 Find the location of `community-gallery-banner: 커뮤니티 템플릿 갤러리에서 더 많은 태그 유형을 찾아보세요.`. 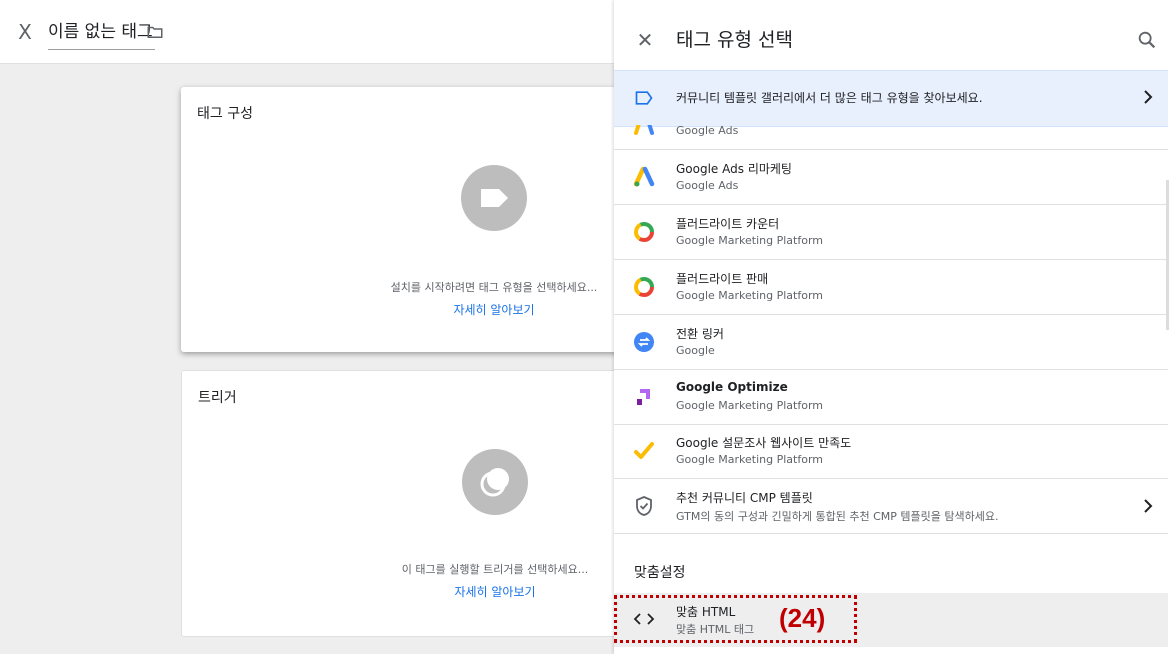

community-gallery-banner: 커뮤니티 템플릿 갤러리에서 더 많은 태그 유형을 찾아보세요. is located at coordinates (891, 98).